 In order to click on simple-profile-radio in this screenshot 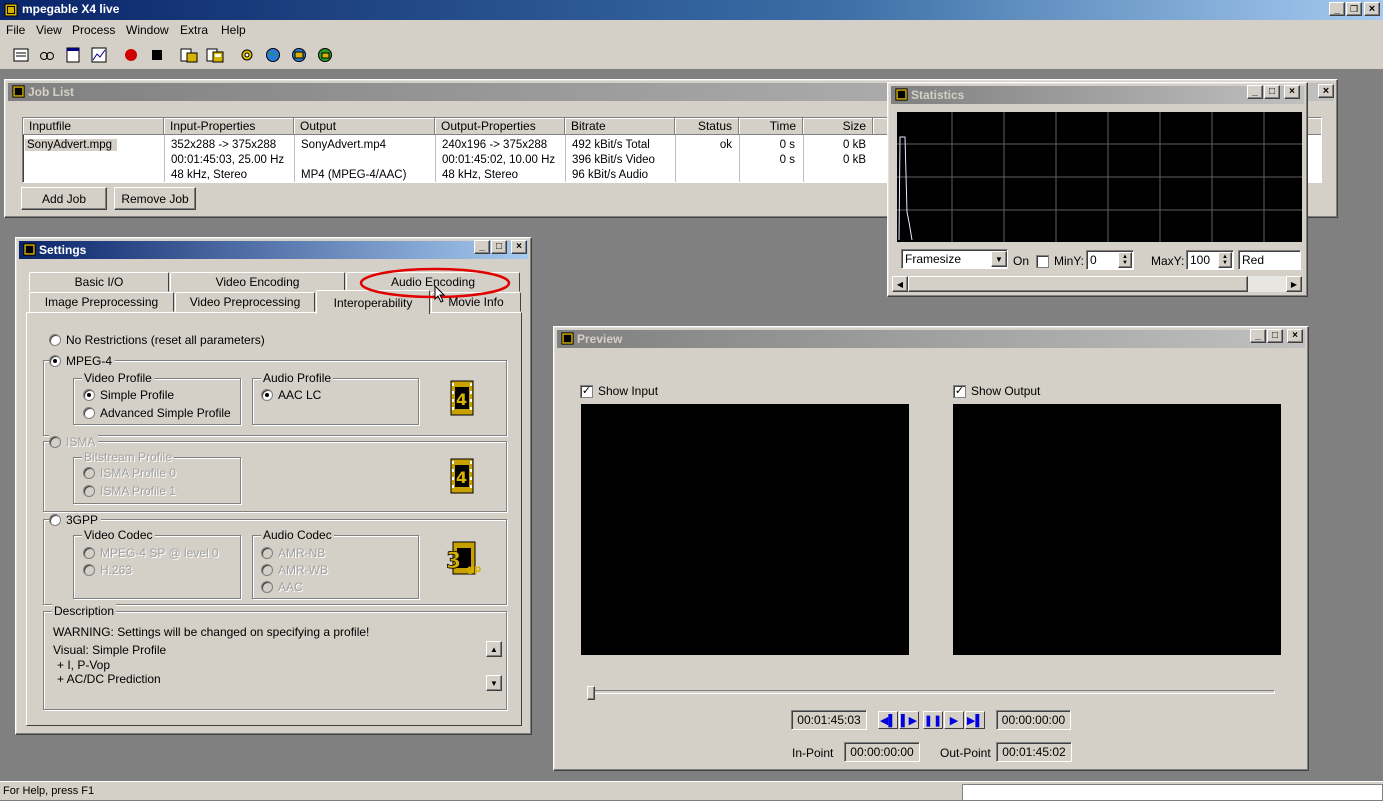, I will do `click(89, 395)`.